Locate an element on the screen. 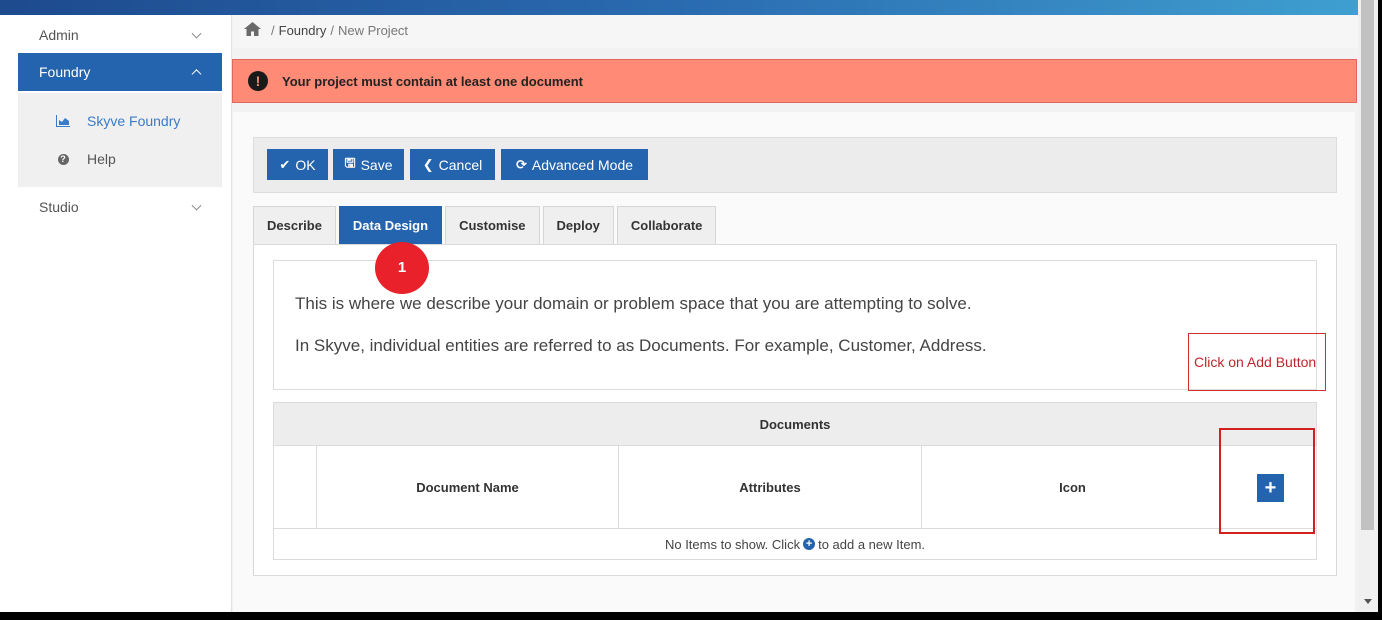 Image resolution: width=1382 pixels, height=620 pixels. chevron-left-icon: ❮ is located at coordinates (428, 164).